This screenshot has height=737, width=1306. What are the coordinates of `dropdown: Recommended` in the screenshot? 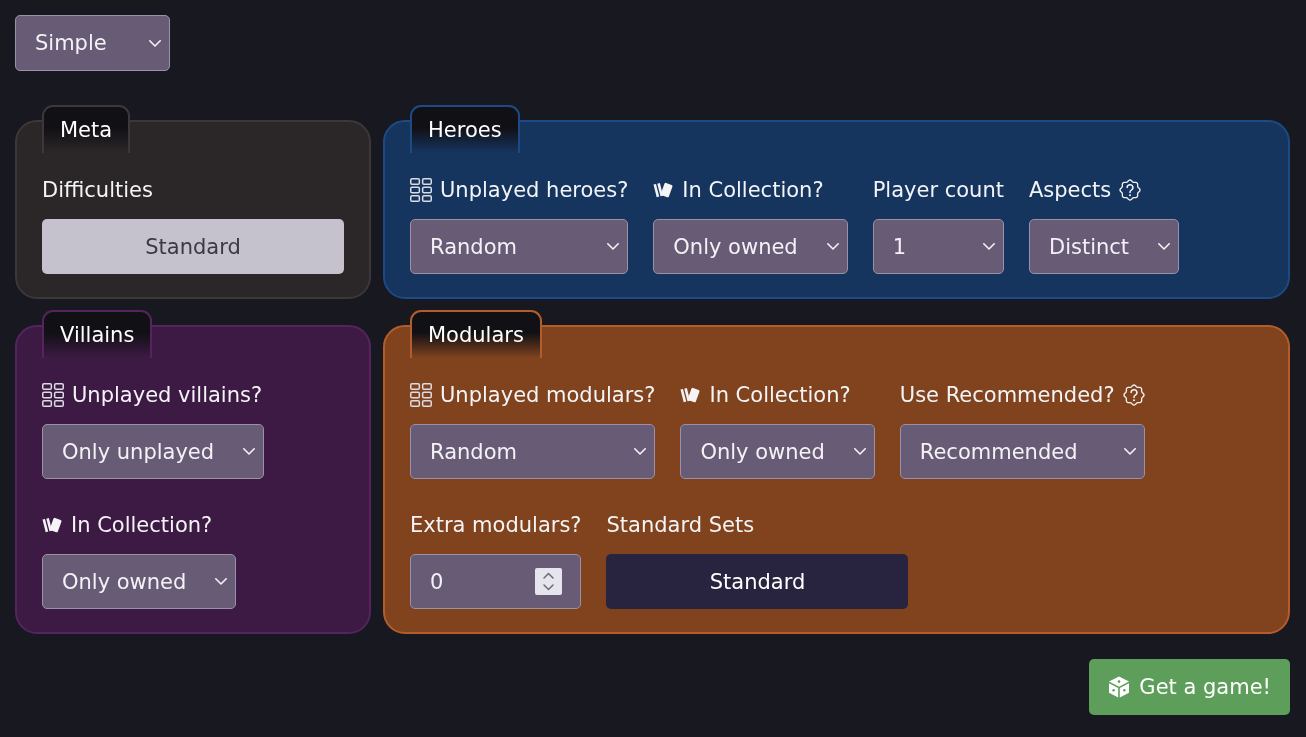 It's located at (1022, 451).